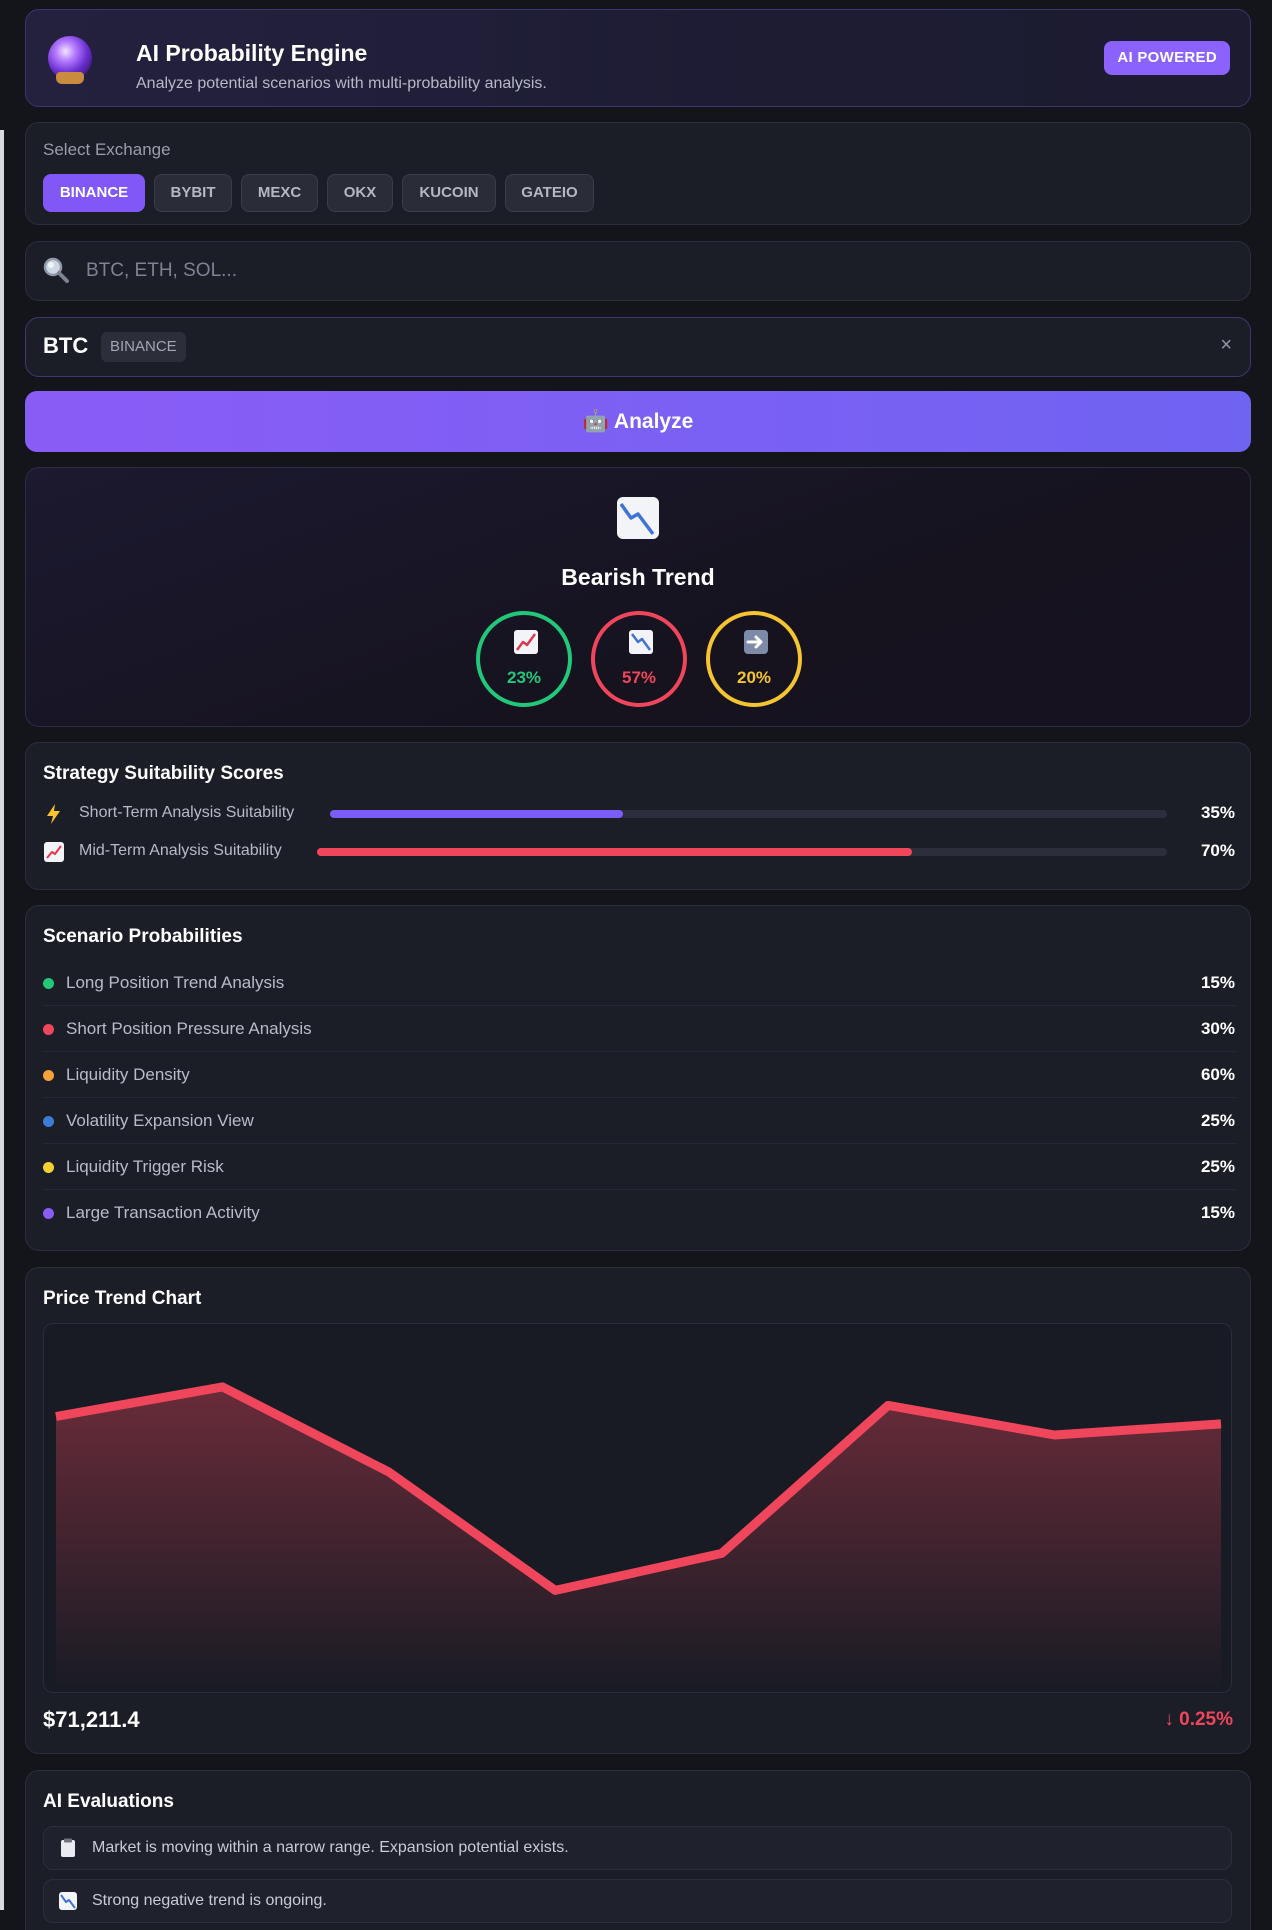 The image size is (1272, 1930). I want to click on ai-powered-badge: AI POWERED, so click(1167, 58).